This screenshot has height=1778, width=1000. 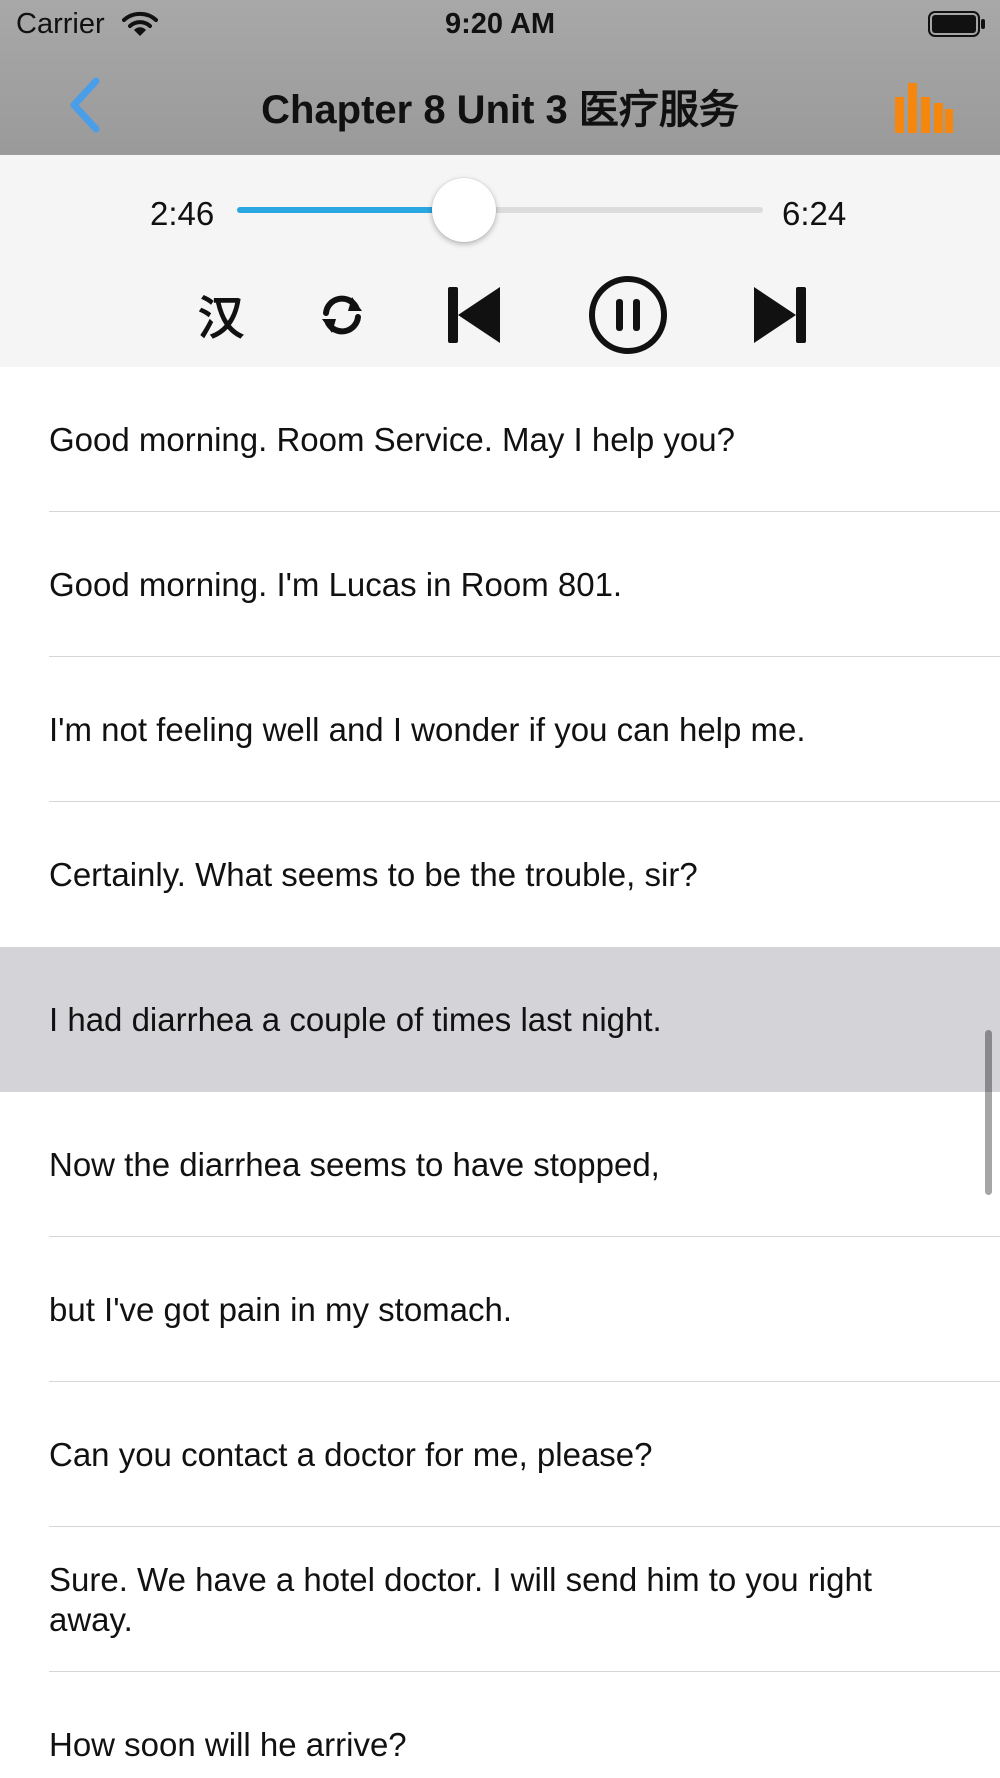 What do you see at coordinates (351, 1454) in the screenshot?
I see `transcript-line-text: Can you contact a doctor for me, please?` at bounding box center [351, 1454].